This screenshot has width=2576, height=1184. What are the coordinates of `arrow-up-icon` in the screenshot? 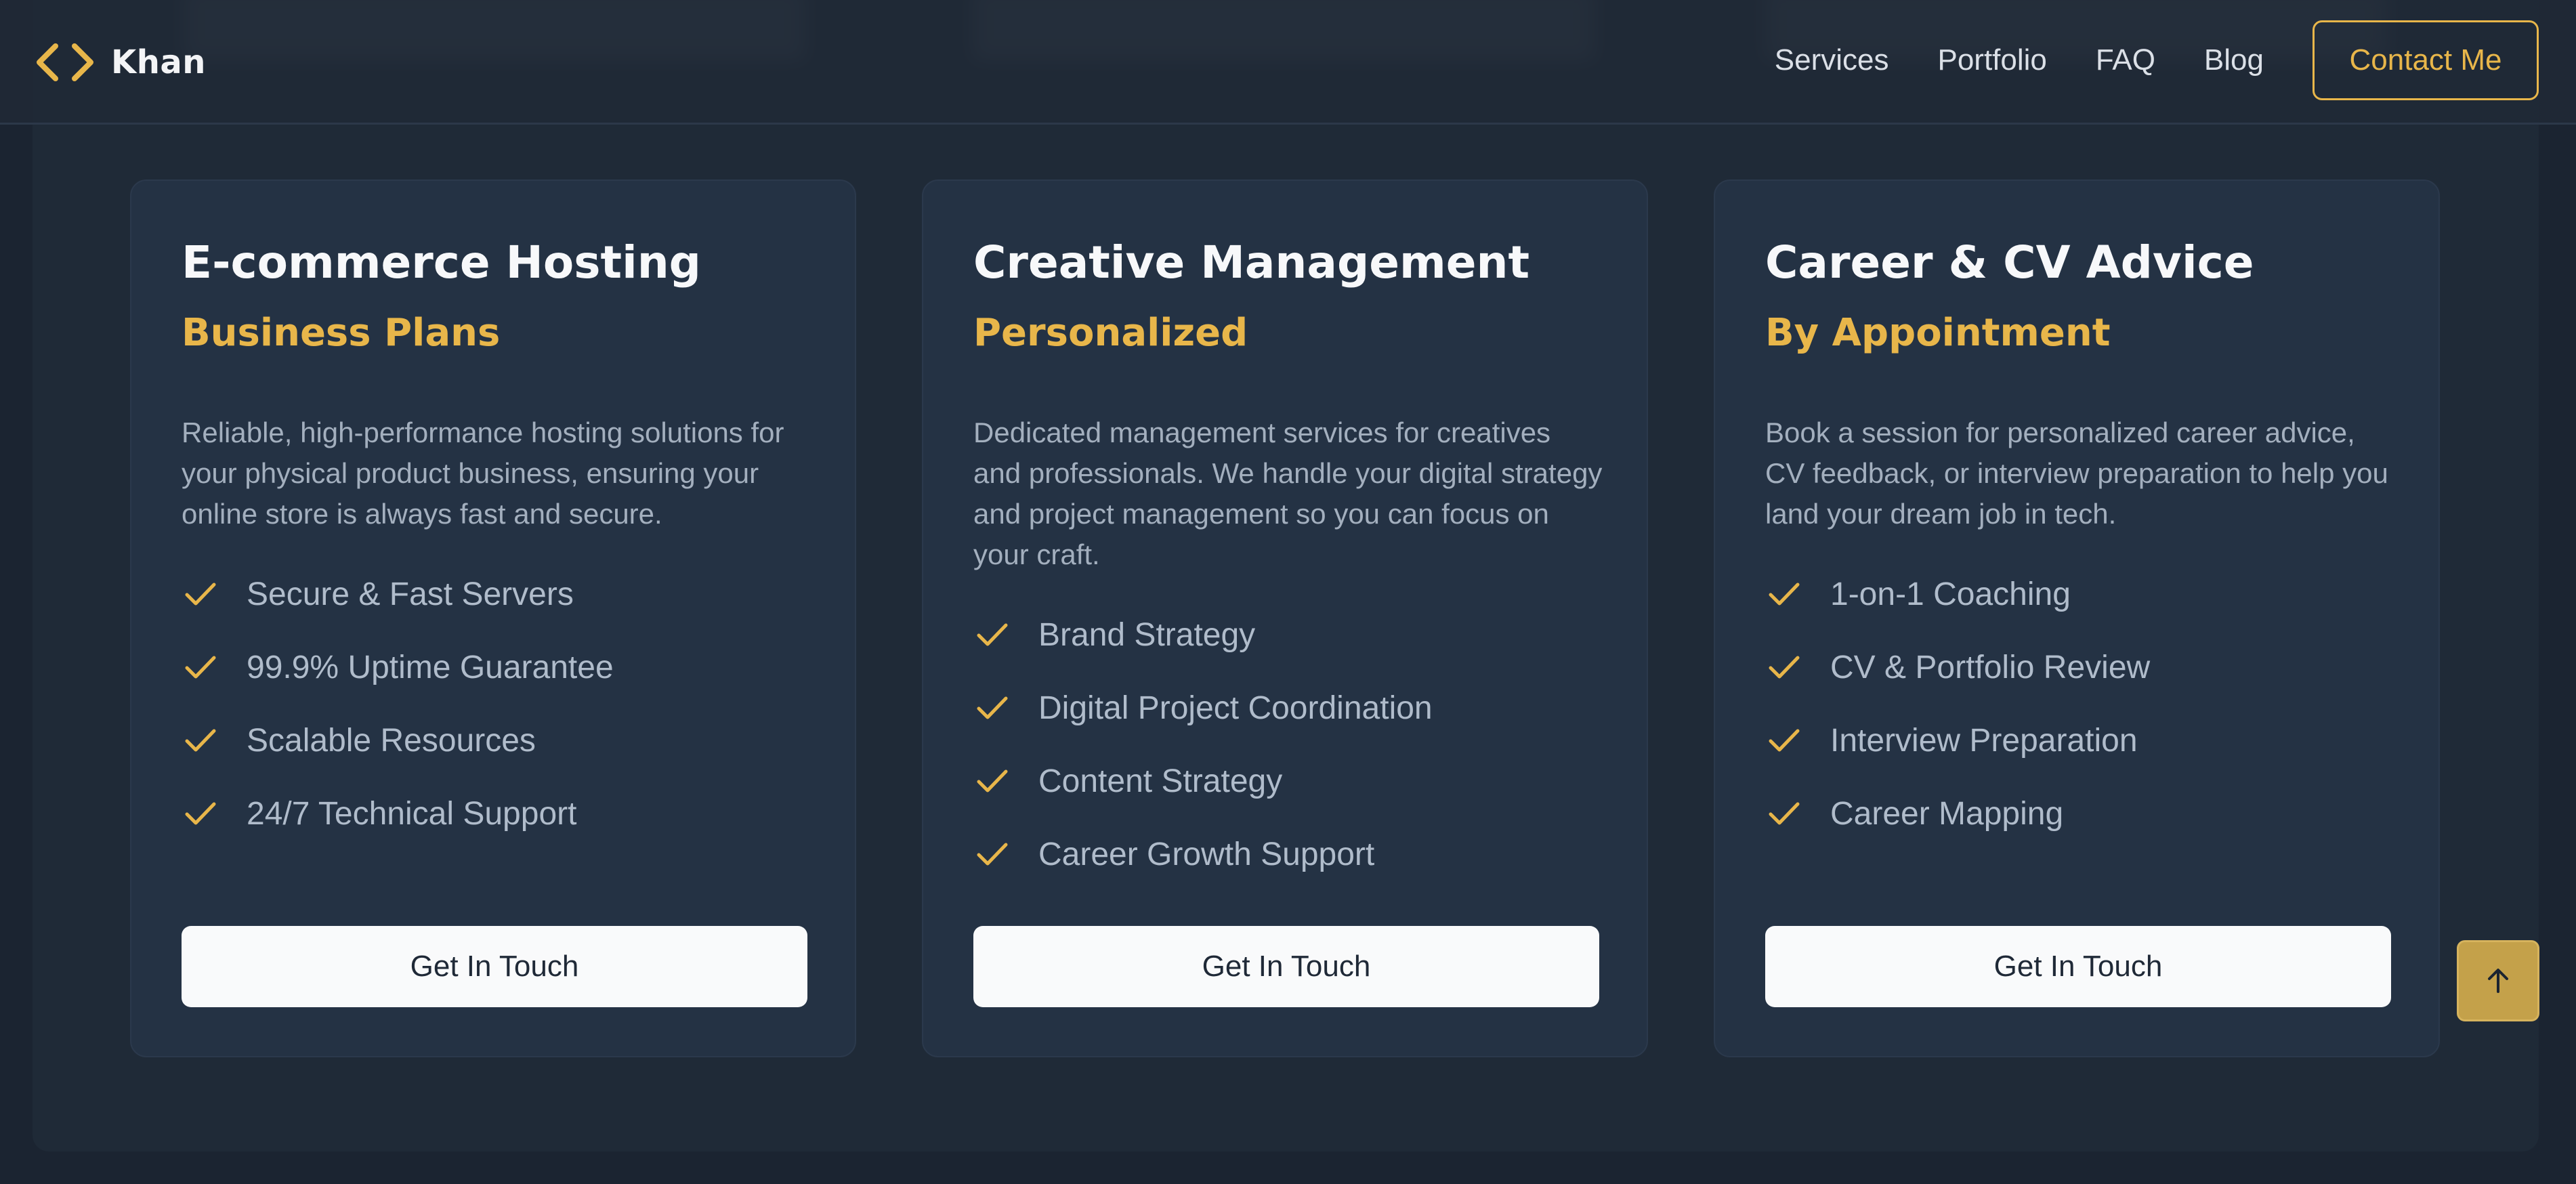 It's located at (2498, 981).